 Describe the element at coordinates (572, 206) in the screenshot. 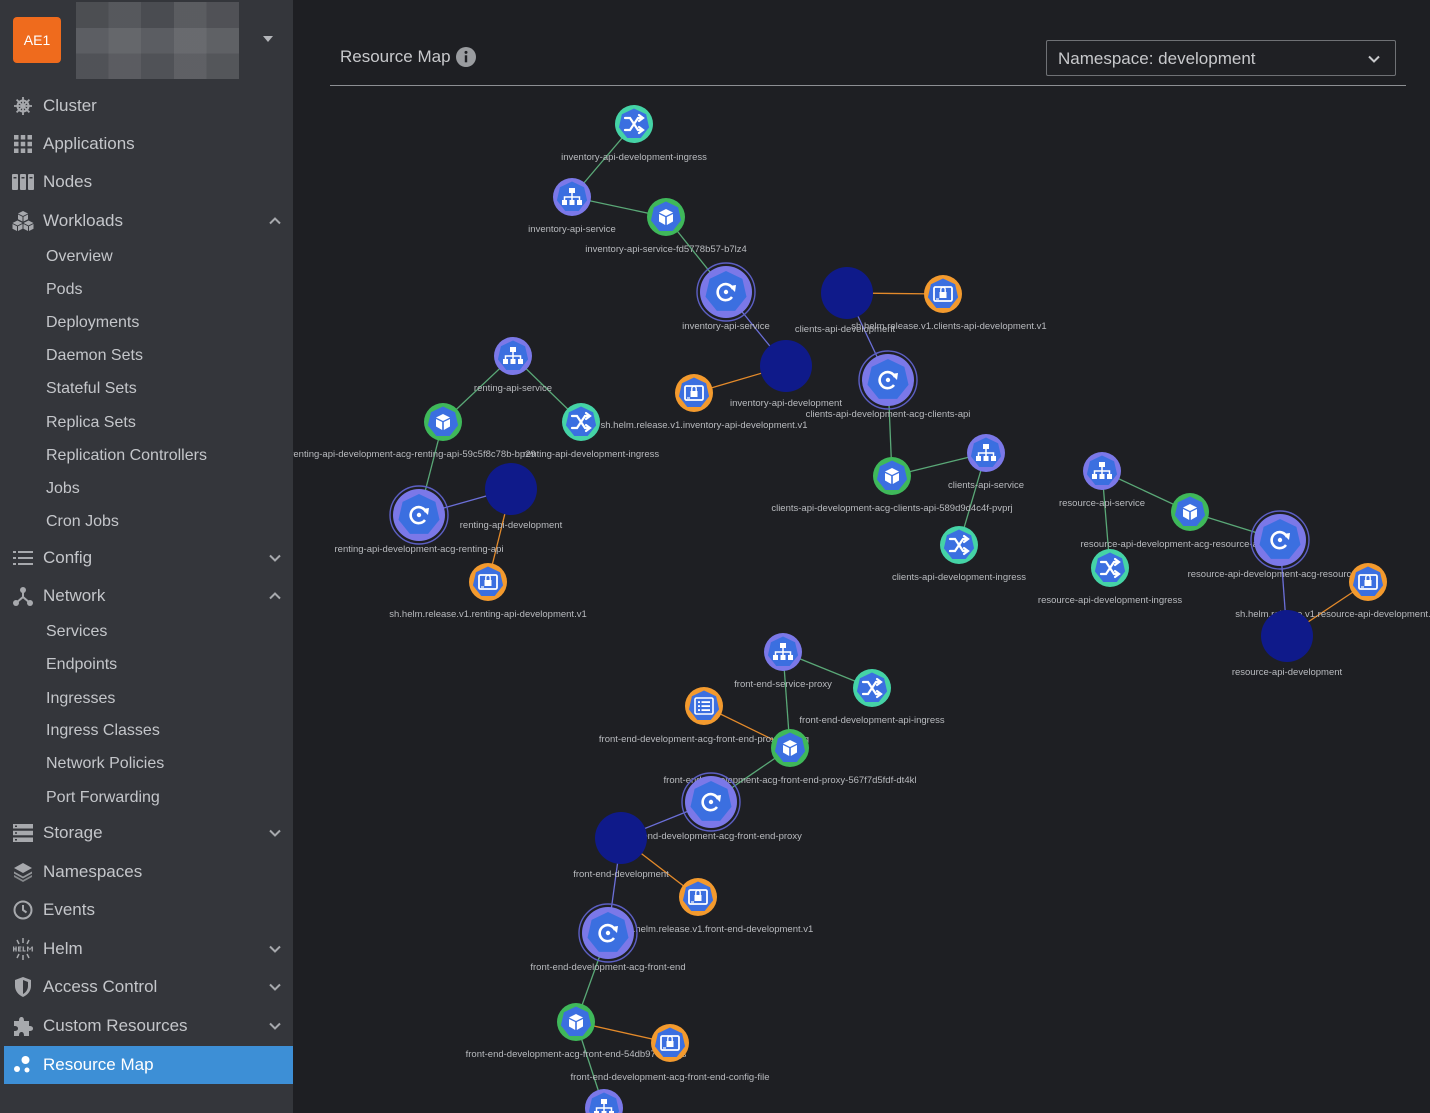

I see `graph-node-service: inventory-api-service` at that location.